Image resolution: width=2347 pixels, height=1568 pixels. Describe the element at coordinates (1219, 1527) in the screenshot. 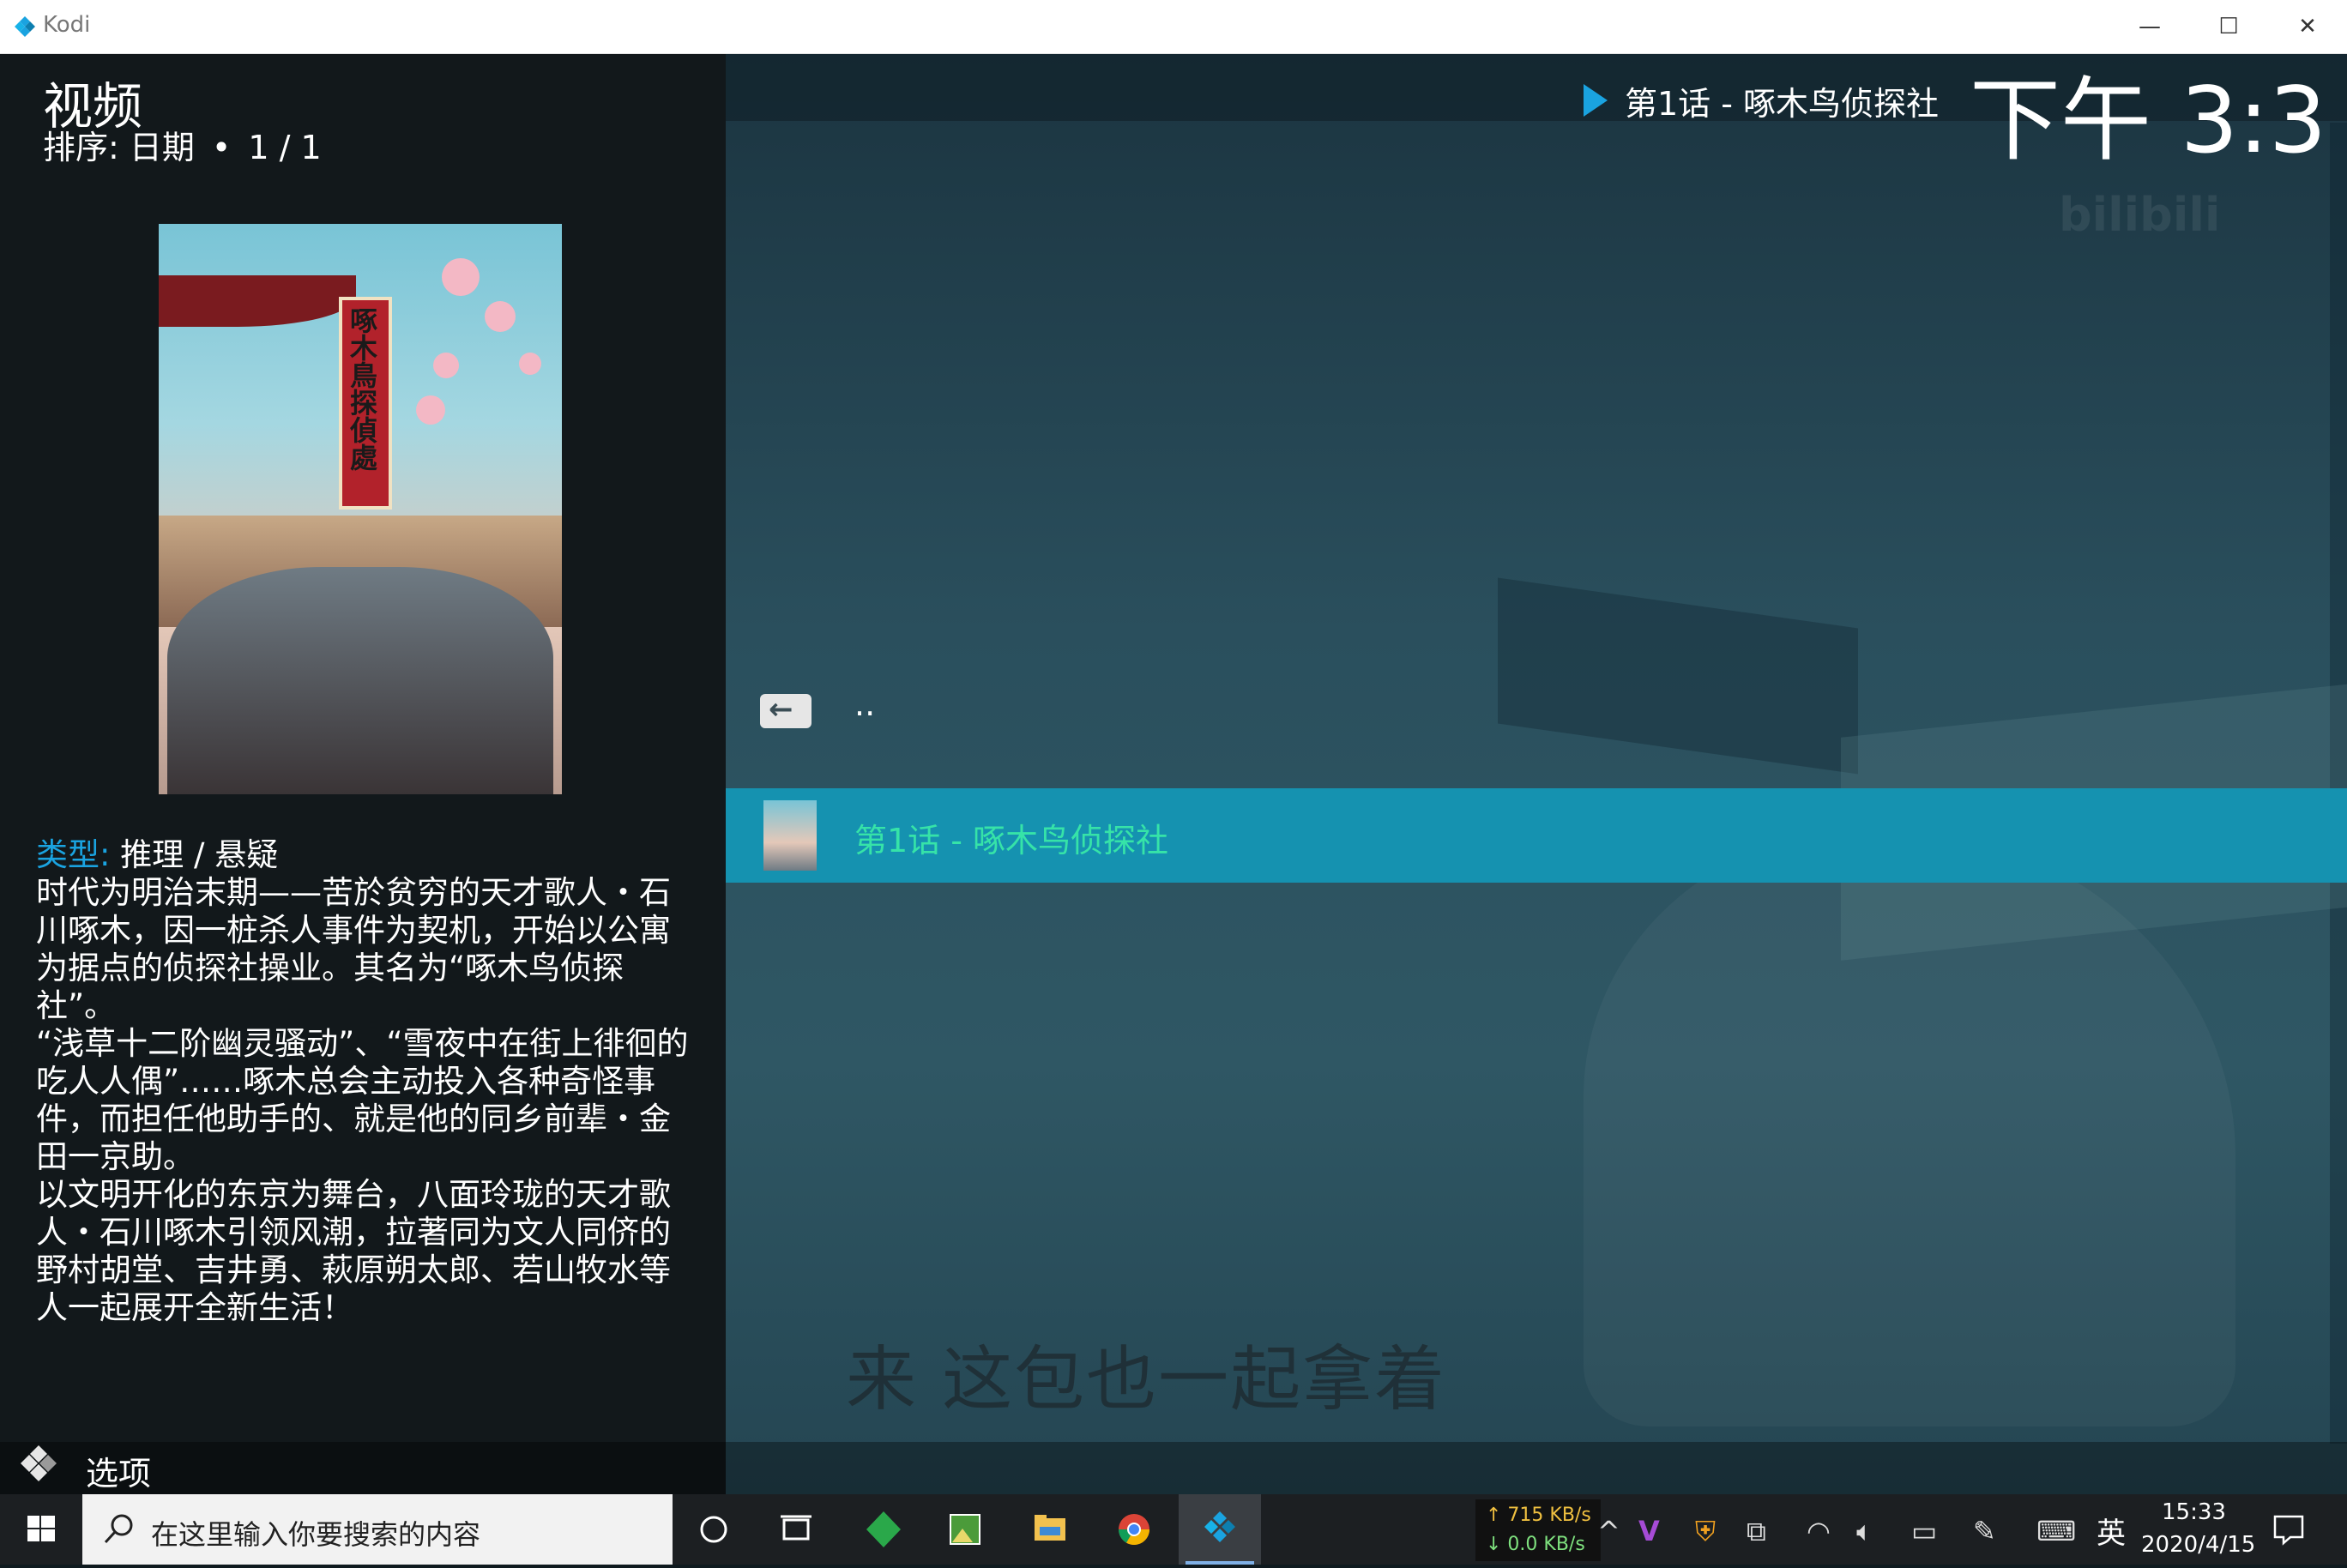

I see `kodi-icon` at that location.